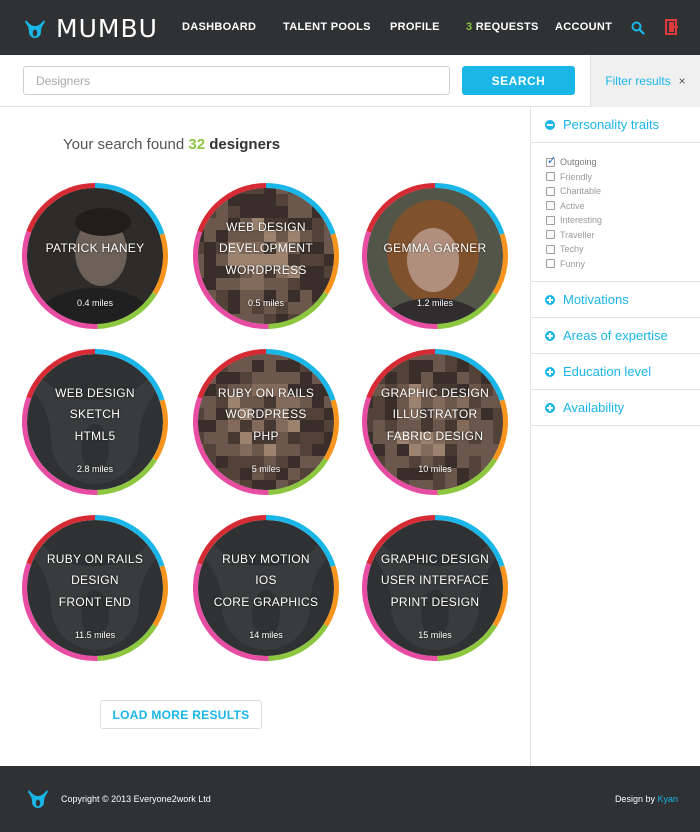  Describe the element at coordinates (236, 80) in the screenshot. I see `search-input` at that location.